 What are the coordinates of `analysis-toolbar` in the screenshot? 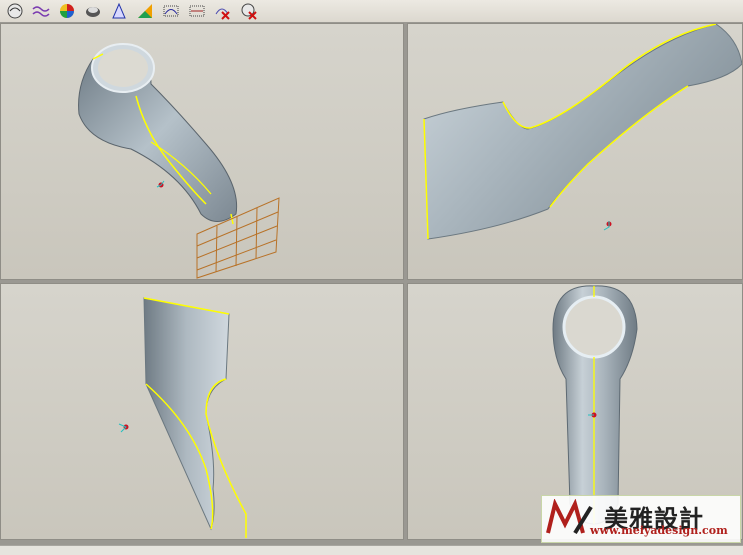 It's located at (371, 11).